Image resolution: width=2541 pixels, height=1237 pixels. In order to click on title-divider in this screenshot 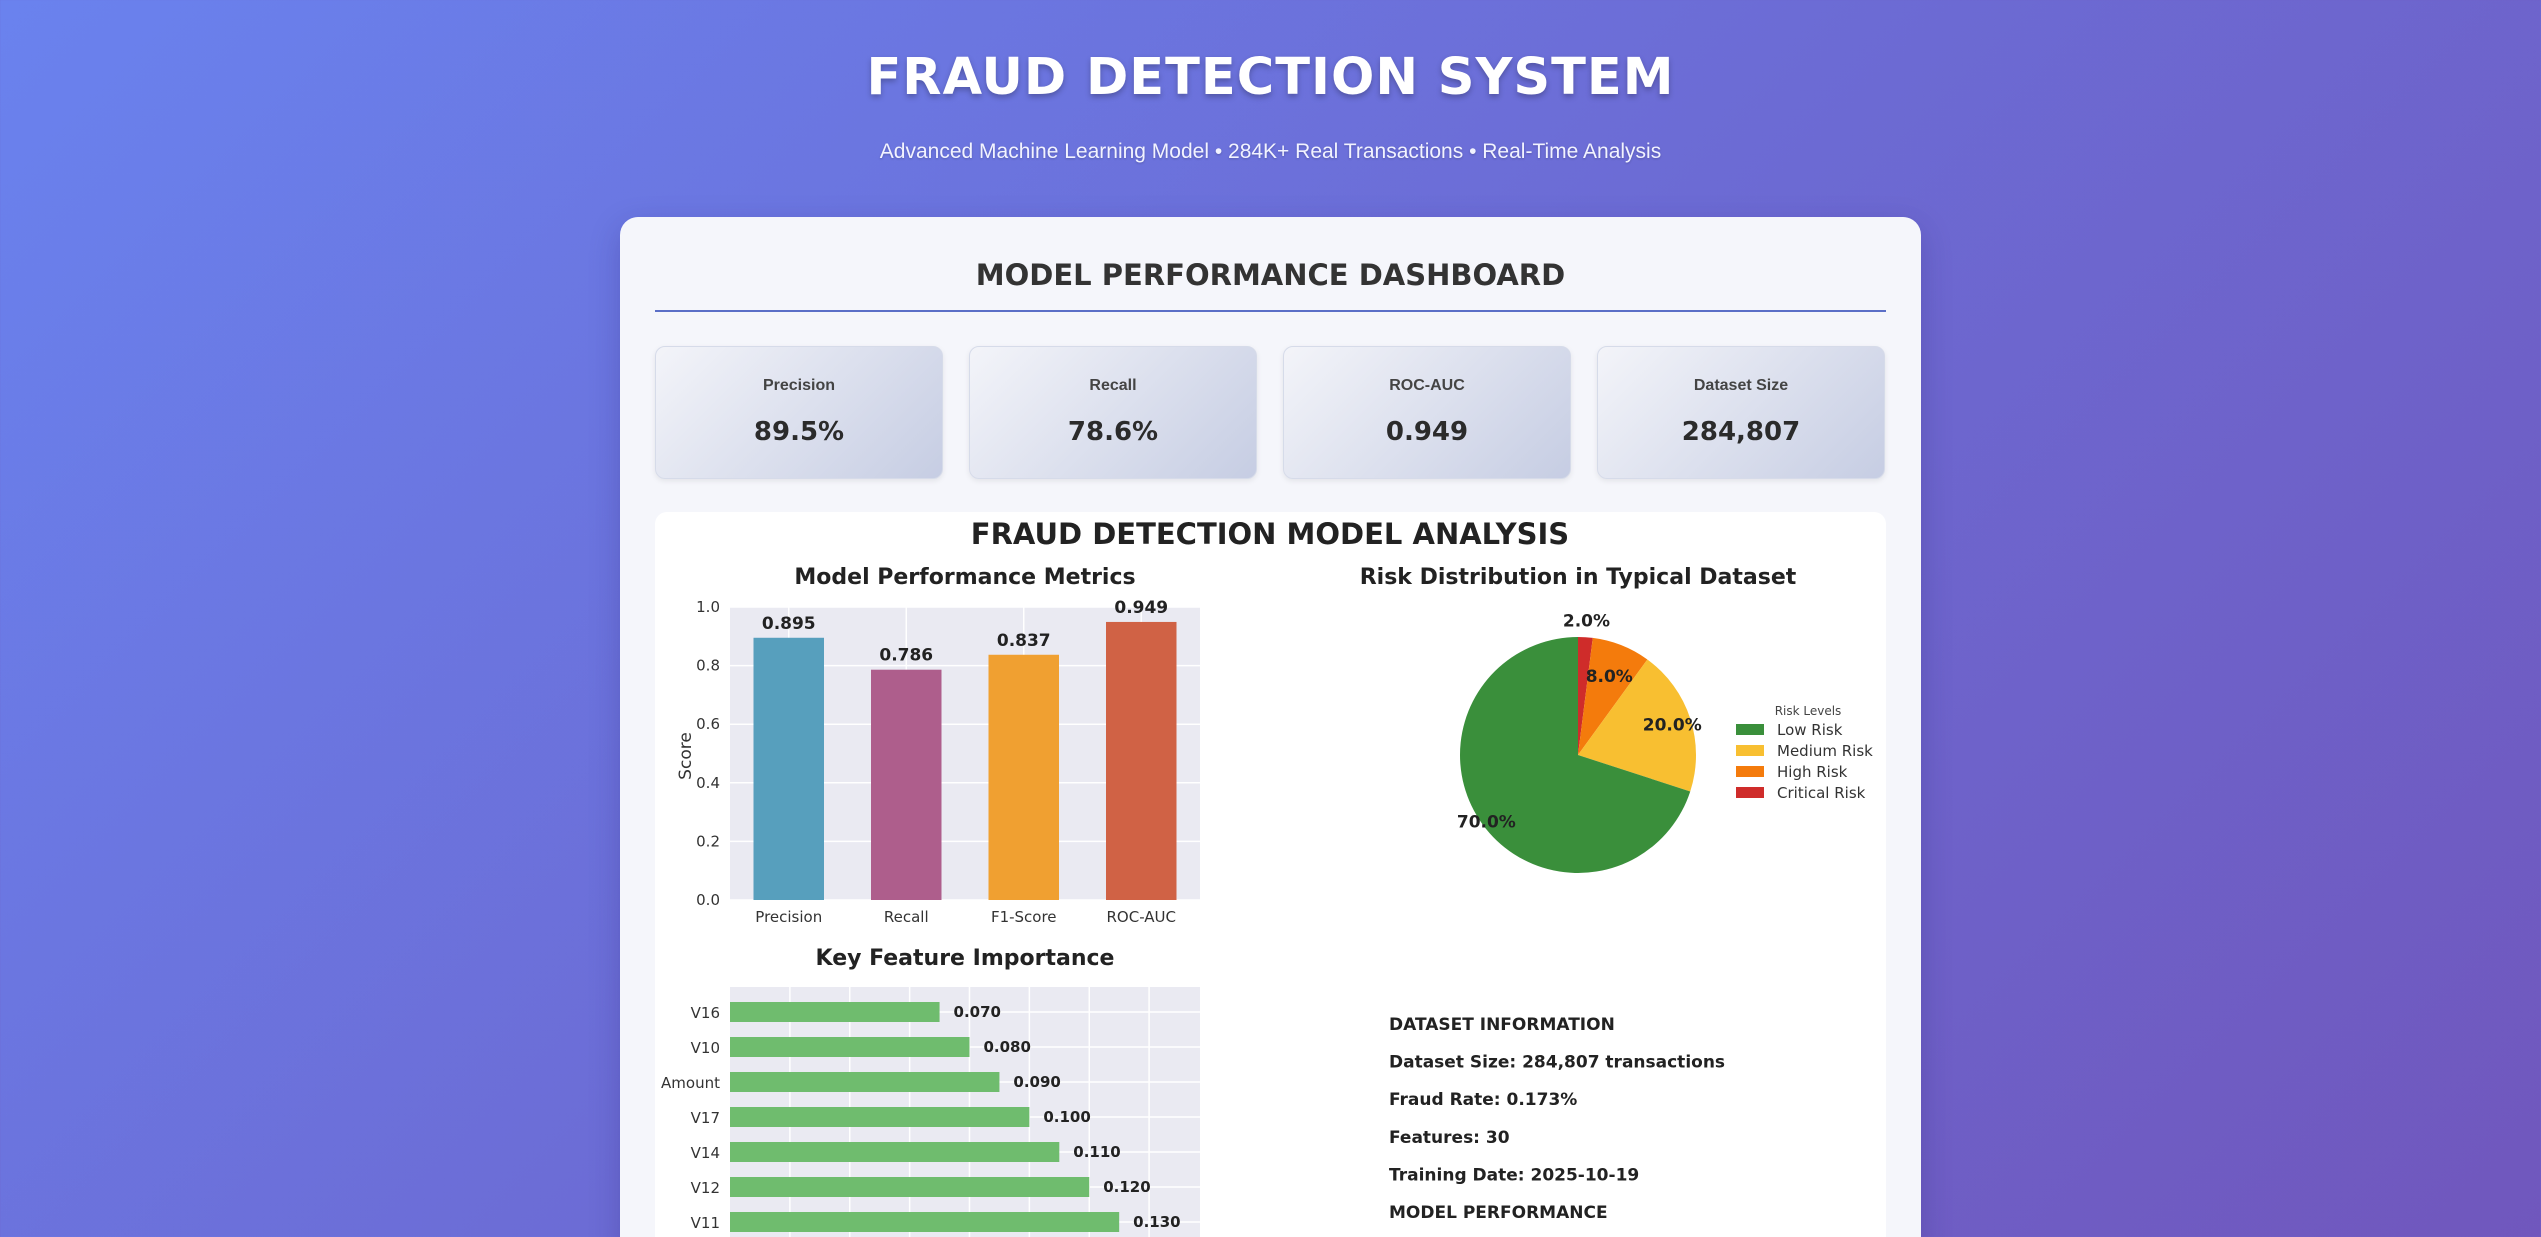, I will do `click(1270, 311)`.